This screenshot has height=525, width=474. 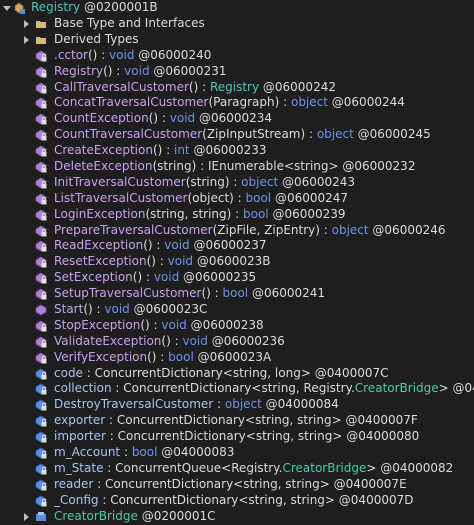 I want to click on member-name: _Config, so click(x=76, y=499).